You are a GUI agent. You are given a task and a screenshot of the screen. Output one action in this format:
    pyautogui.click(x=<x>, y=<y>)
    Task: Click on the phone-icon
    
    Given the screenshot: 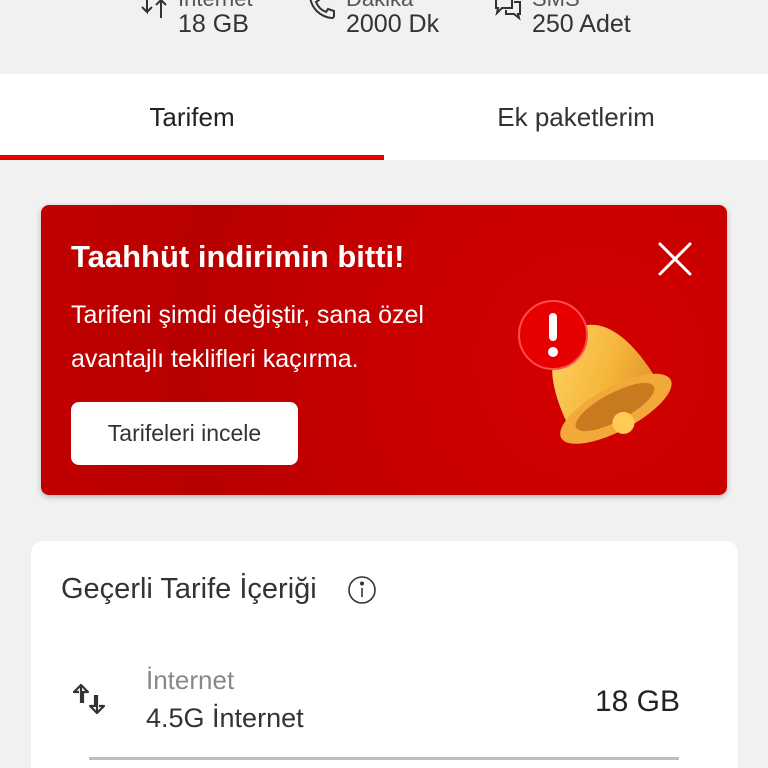 What is the action you would take?
    pyautogui.click(x=322, y=10)
    